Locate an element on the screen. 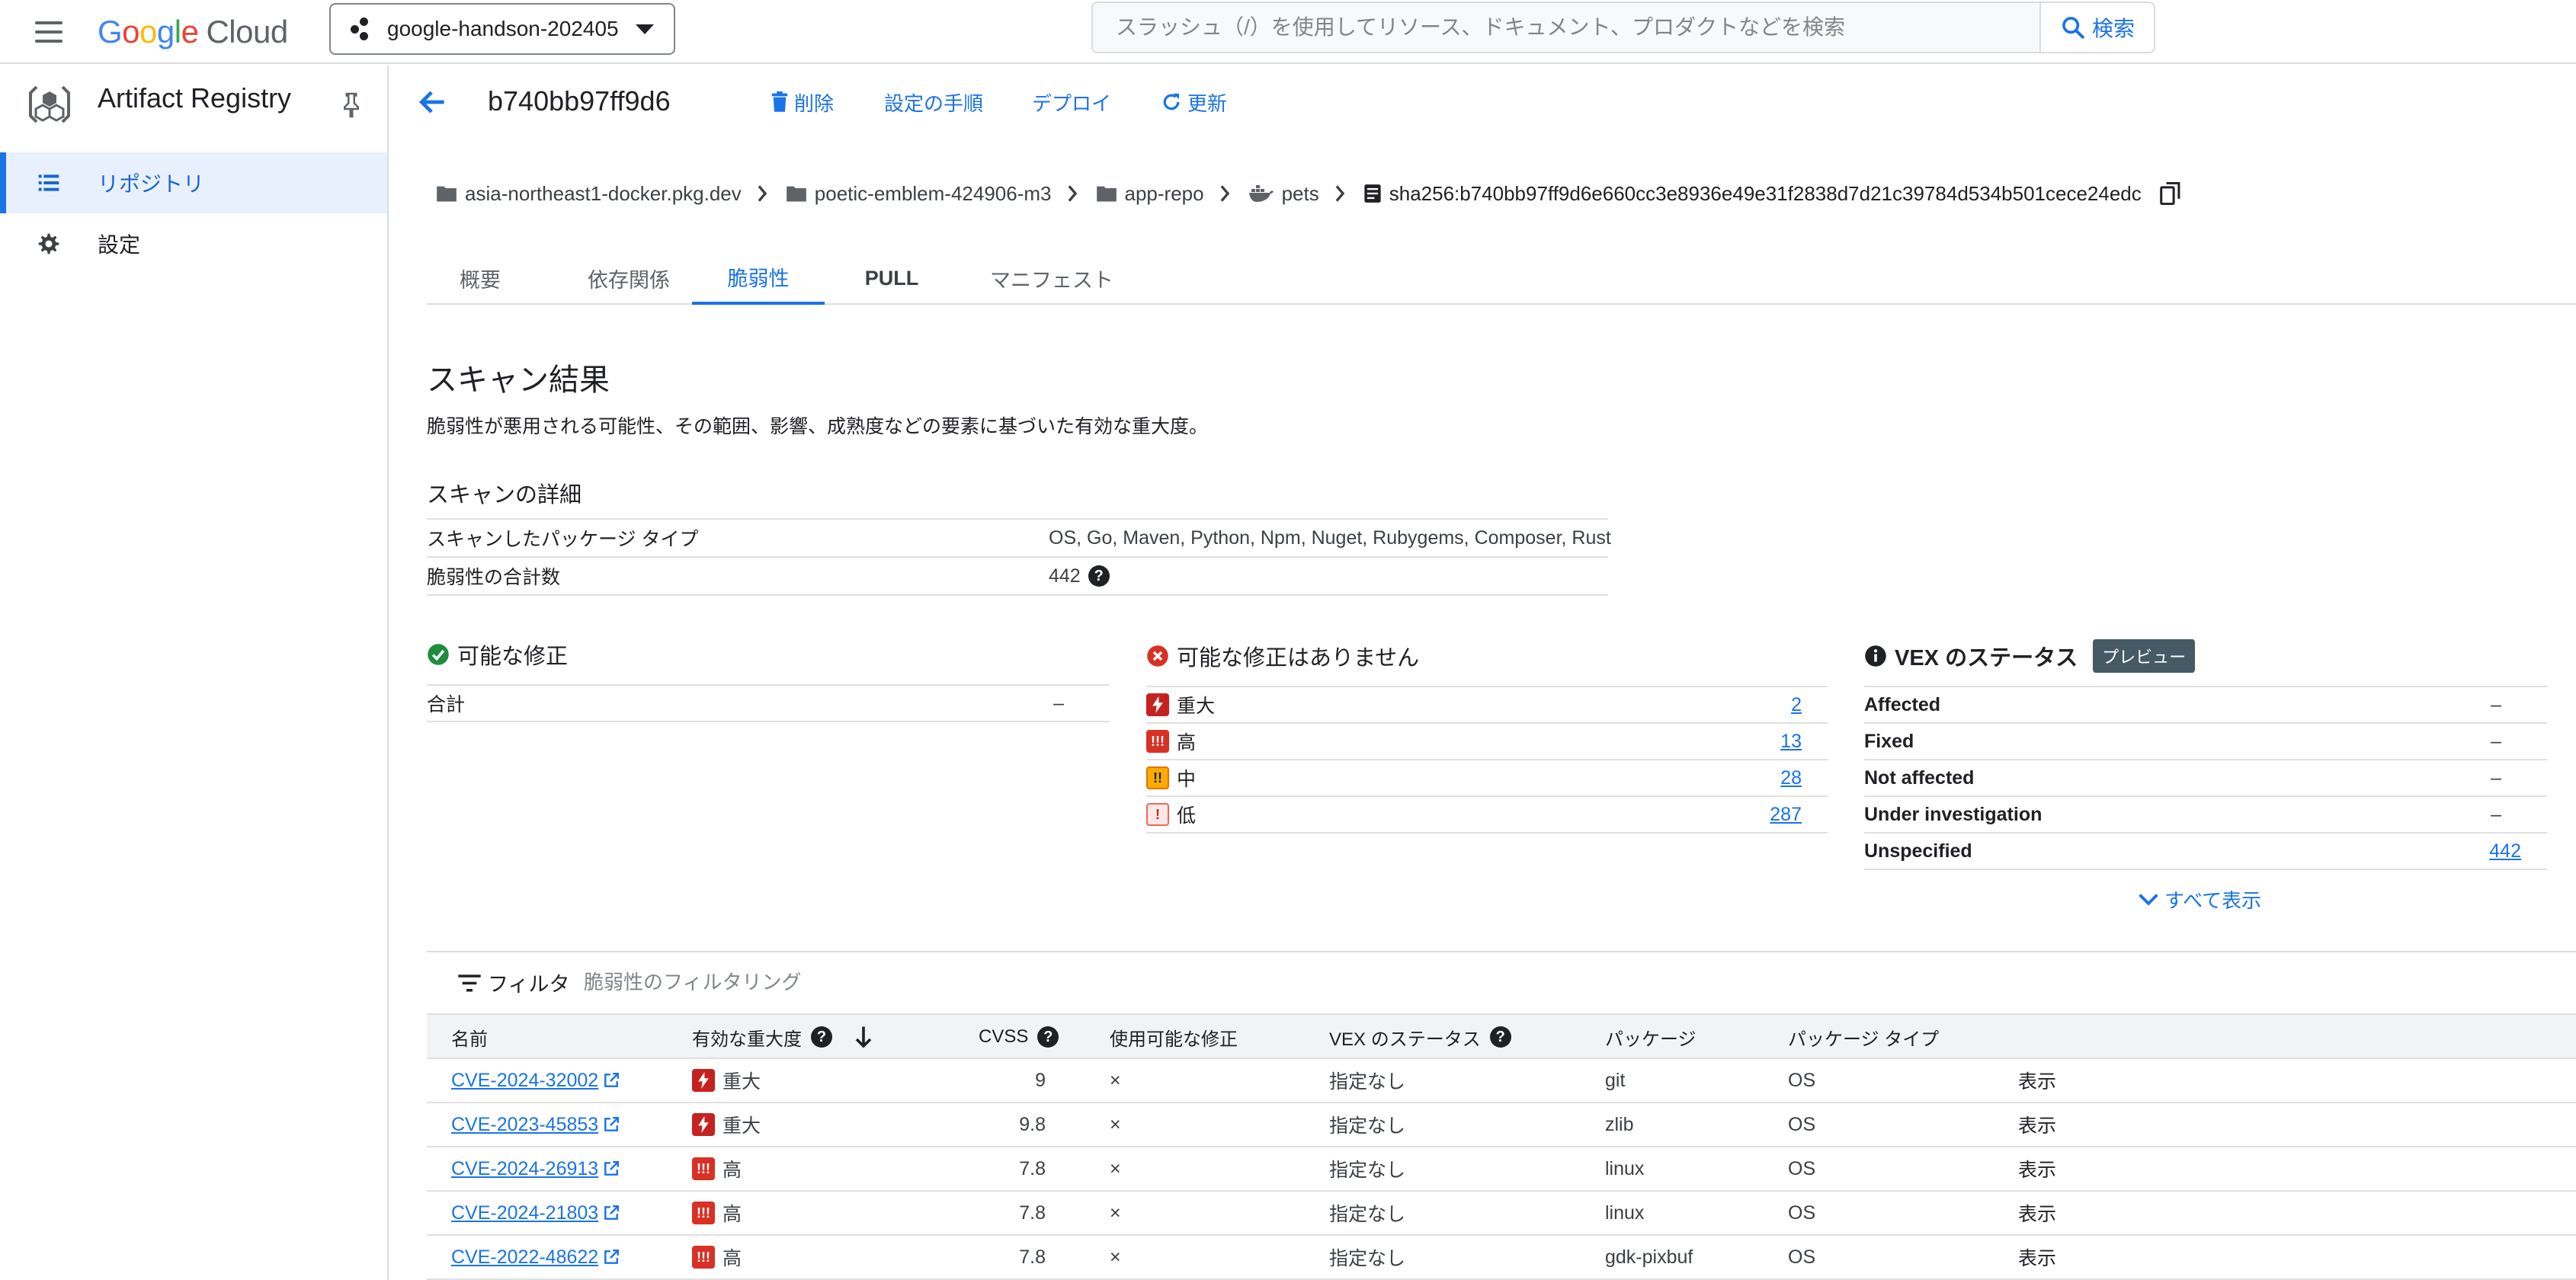 This screenshot has height=1280, width=2576. total-vulnerabilities-cell: 442 ? is located at coordinates (1079, 576).